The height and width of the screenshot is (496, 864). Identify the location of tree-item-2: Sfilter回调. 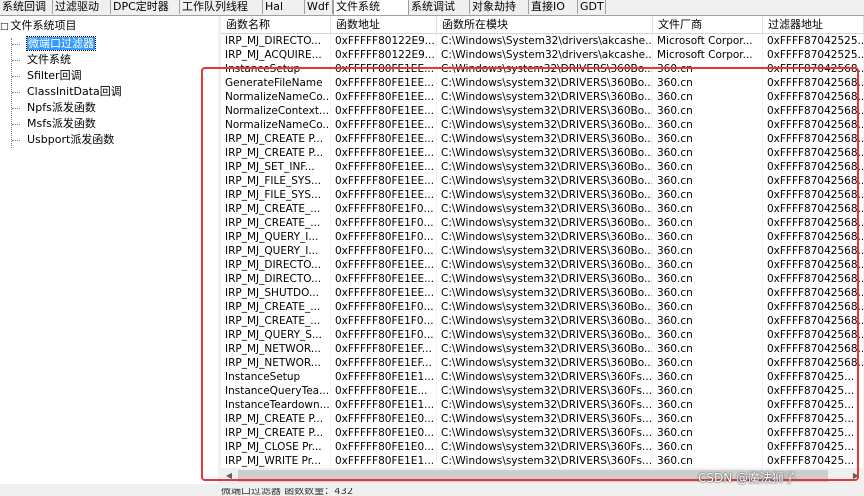
(54, 76).